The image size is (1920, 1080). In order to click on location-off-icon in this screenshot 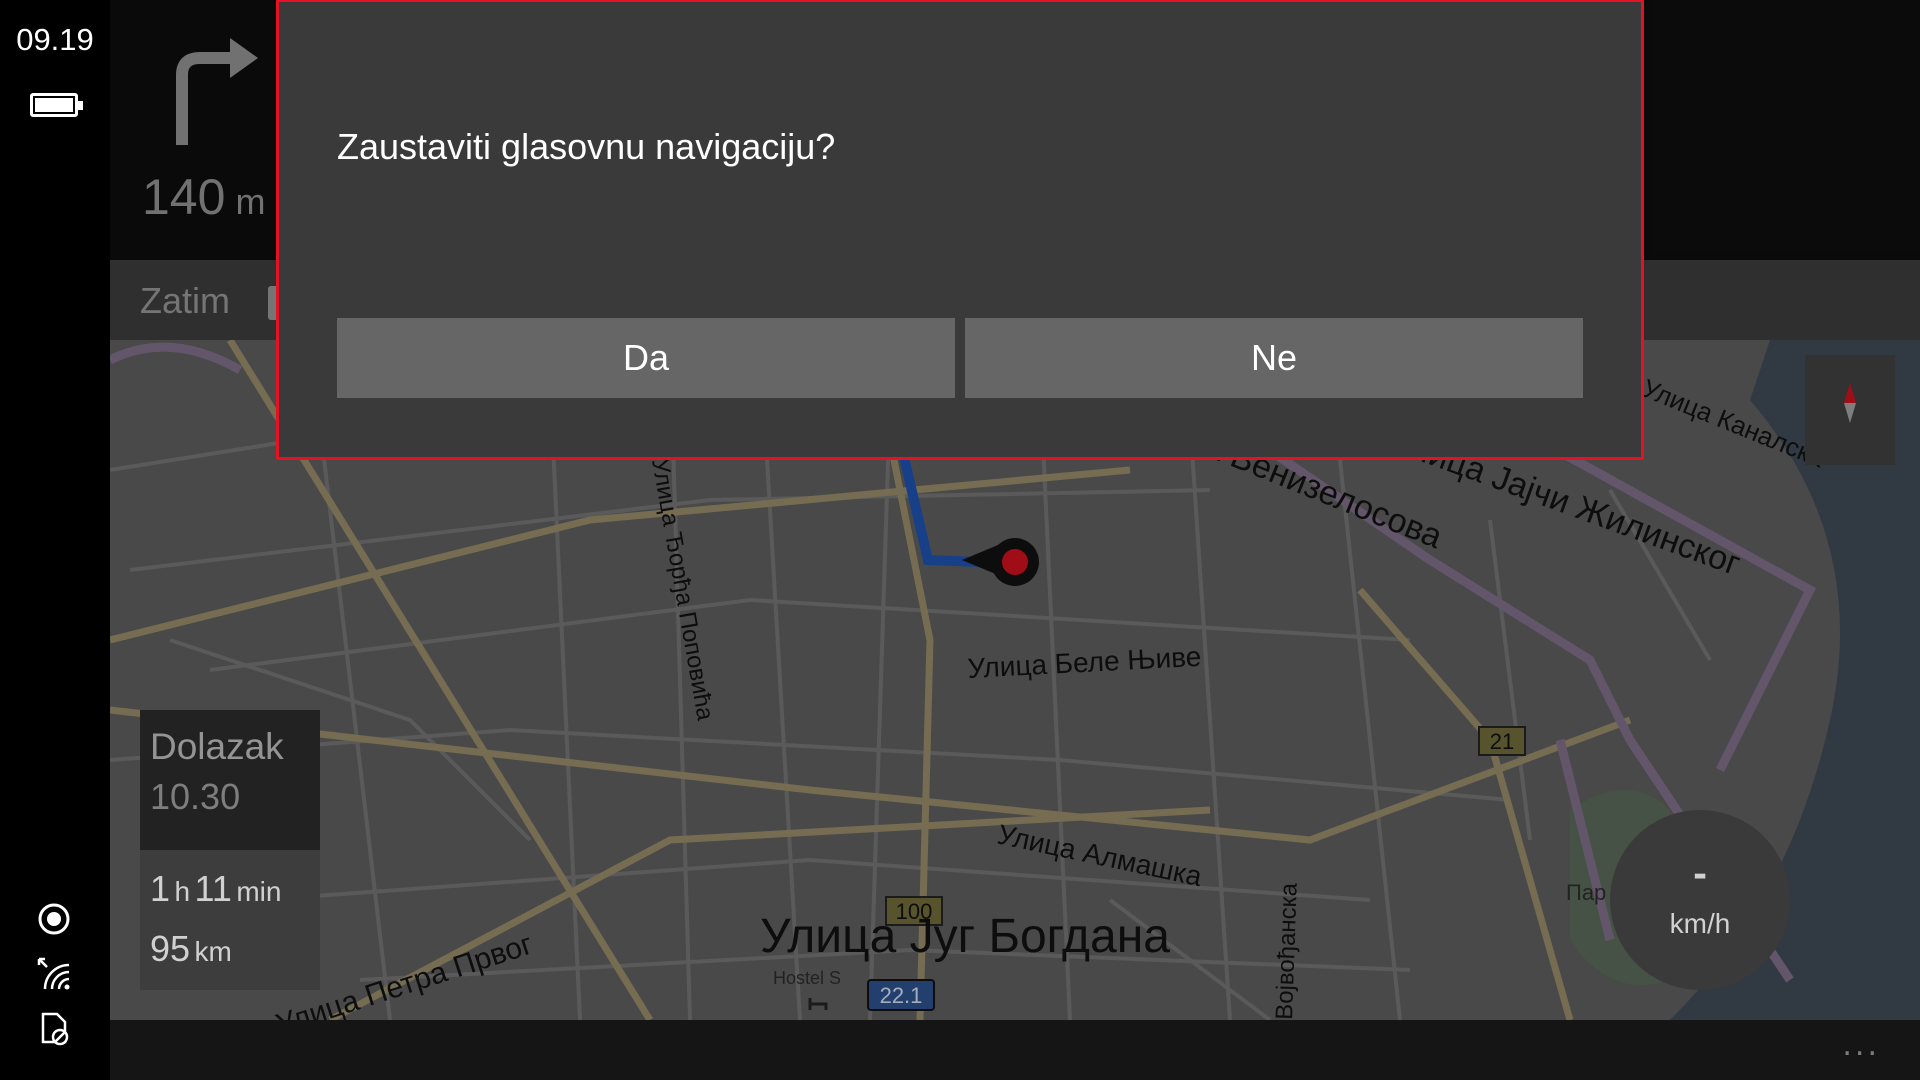, I will do `click(54, 1029)`.